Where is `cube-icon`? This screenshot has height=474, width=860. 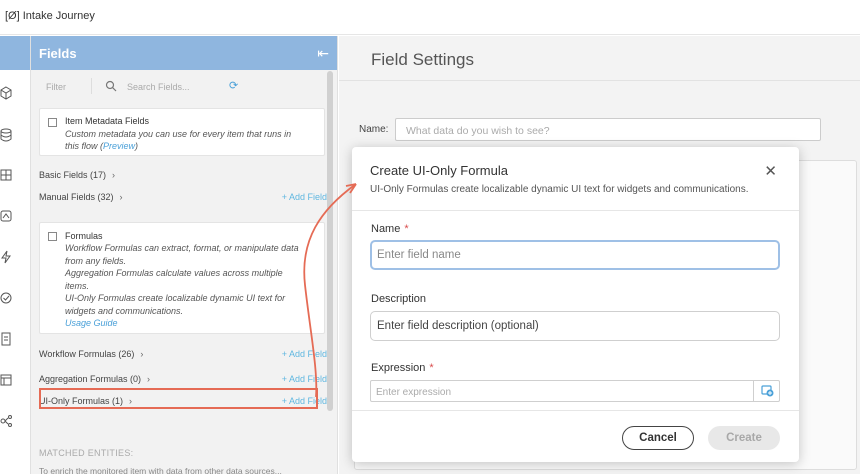
cube-icon is located at coordinates (6, 93).